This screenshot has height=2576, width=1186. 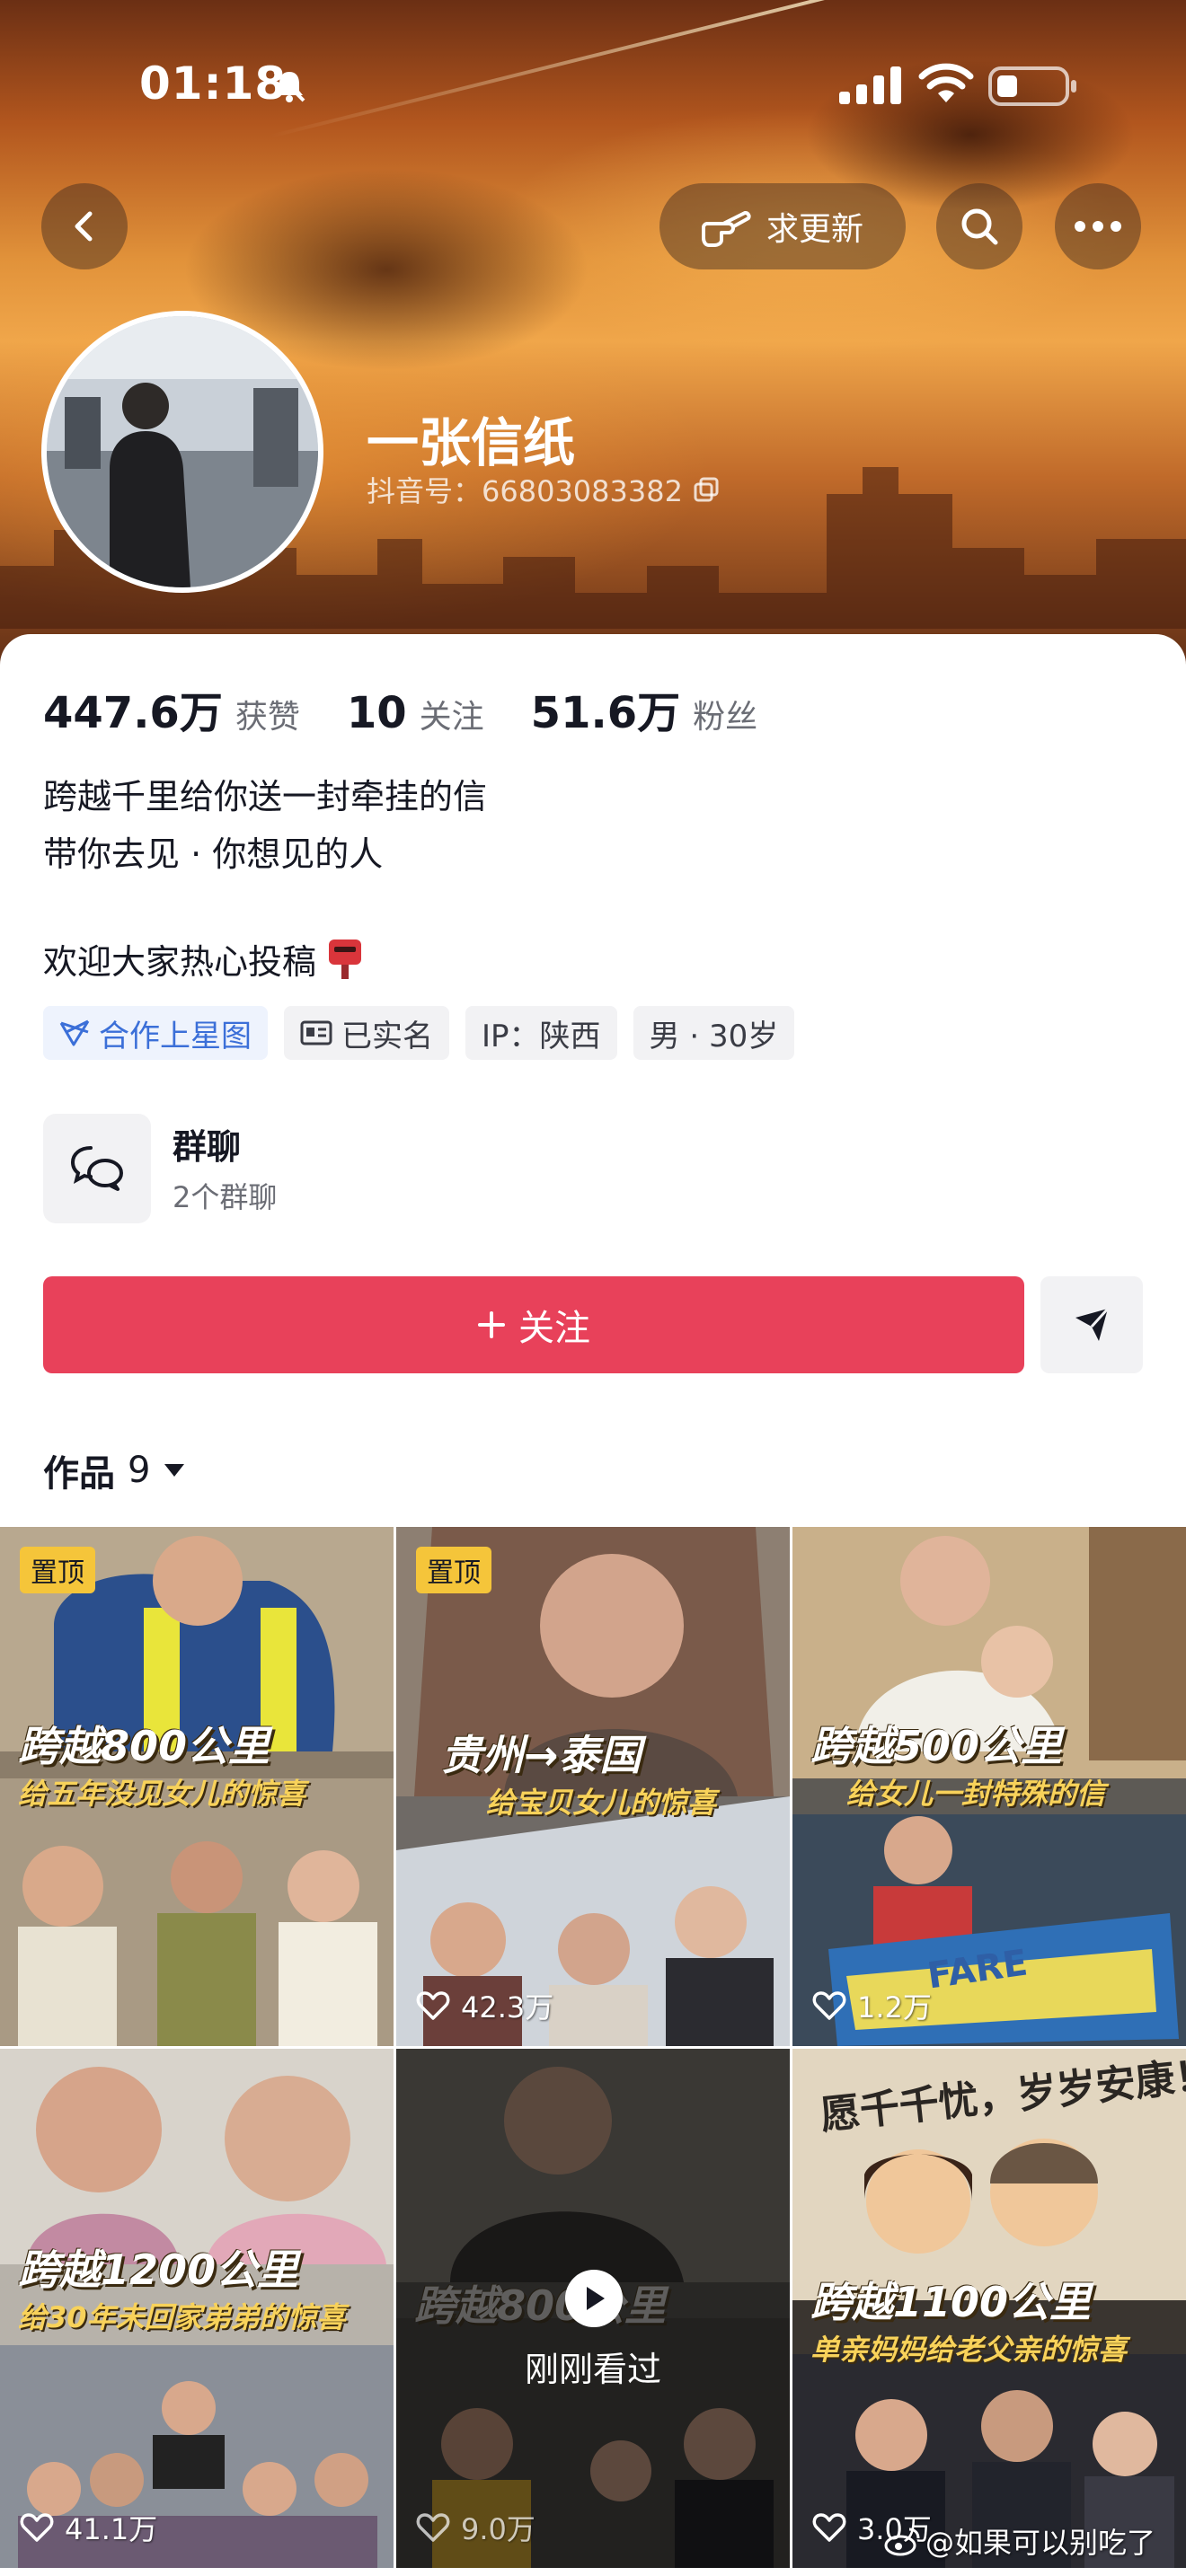 I want to click on following-count: 10, so click(x=377, y=713).